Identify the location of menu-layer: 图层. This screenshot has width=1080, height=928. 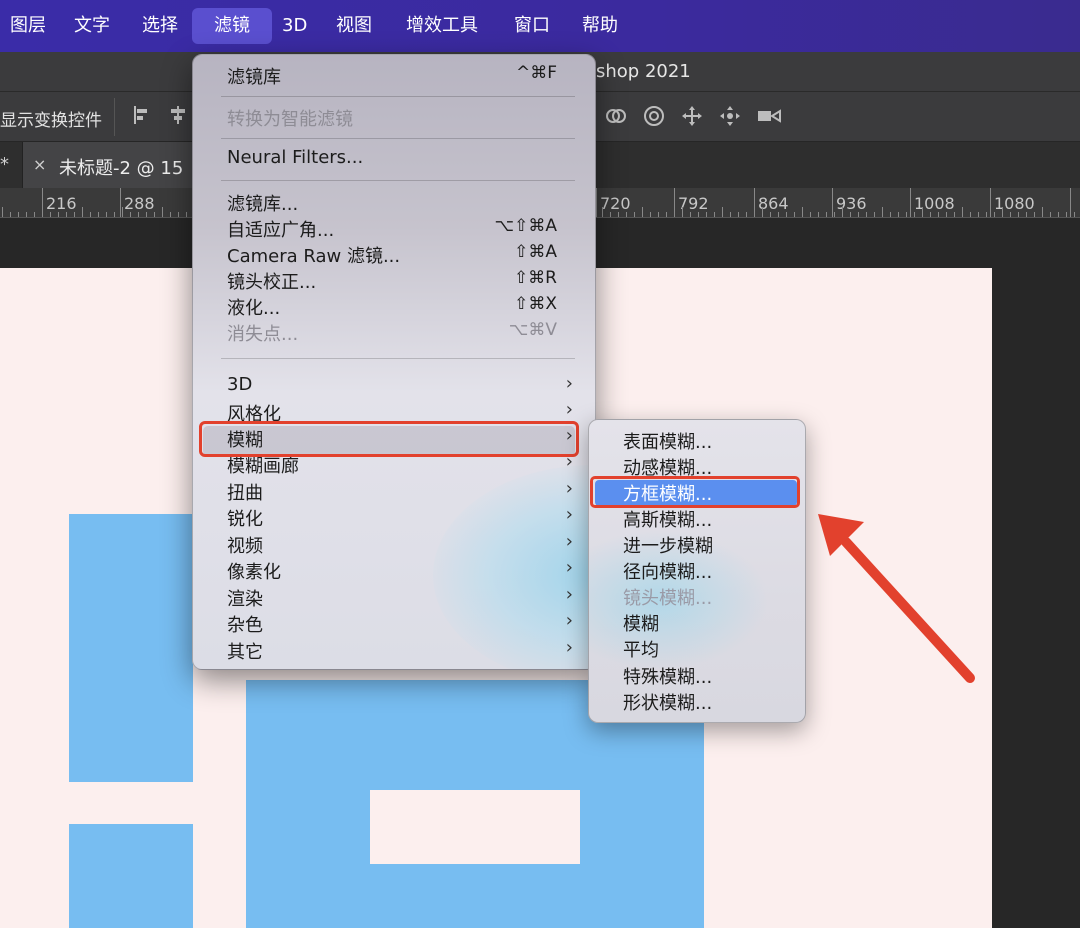
(28, 26).